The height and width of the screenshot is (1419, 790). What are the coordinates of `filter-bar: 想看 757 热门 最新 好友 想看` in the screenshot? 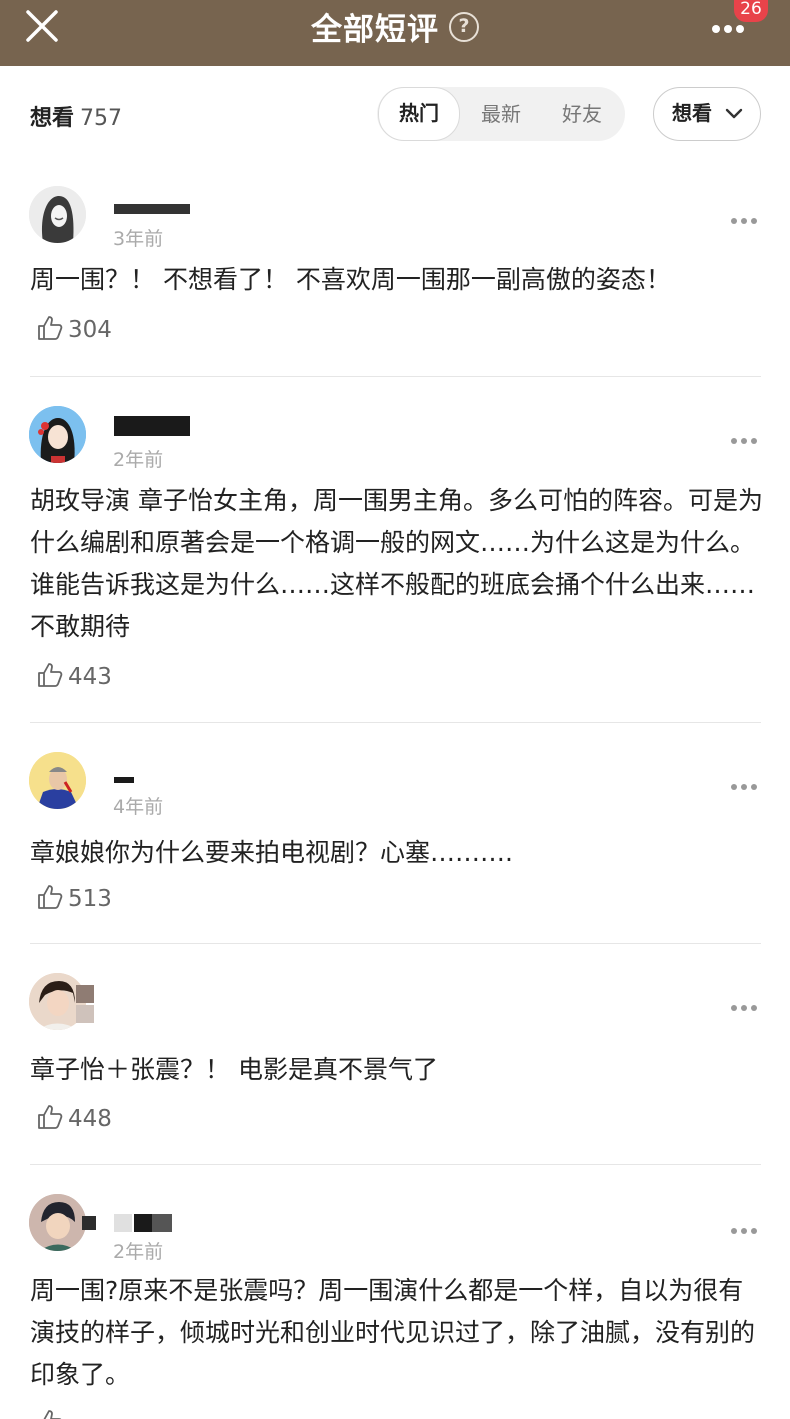 It's located at (395, 116).